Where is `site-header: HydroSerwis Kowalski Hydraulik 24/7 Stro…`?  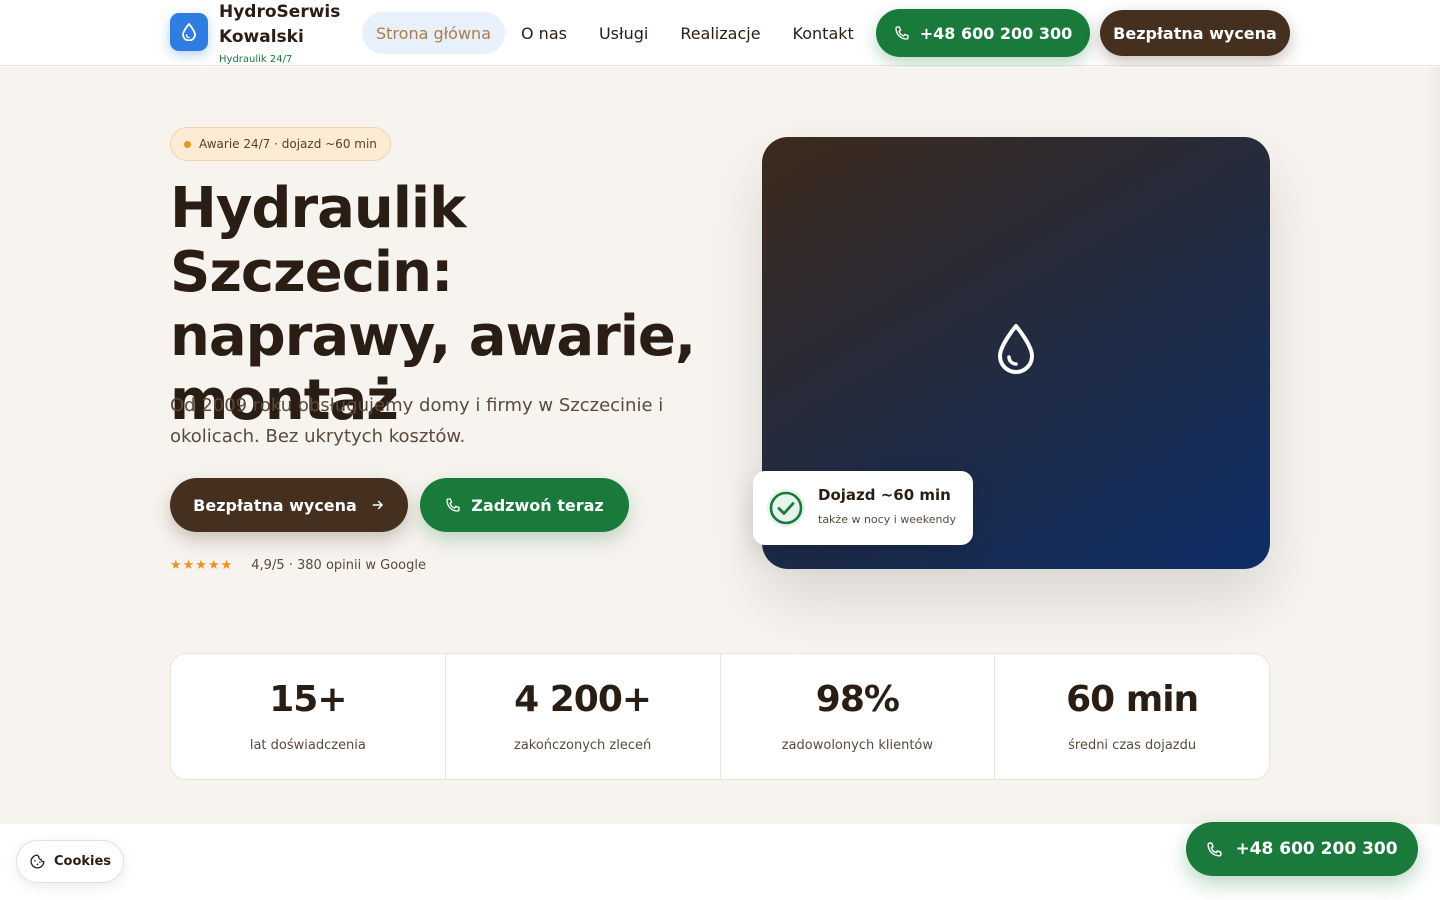 site-header: HydroSerwis Kowalski Hydraulik 24/7 Stro… is located at coordinates (720, 33).